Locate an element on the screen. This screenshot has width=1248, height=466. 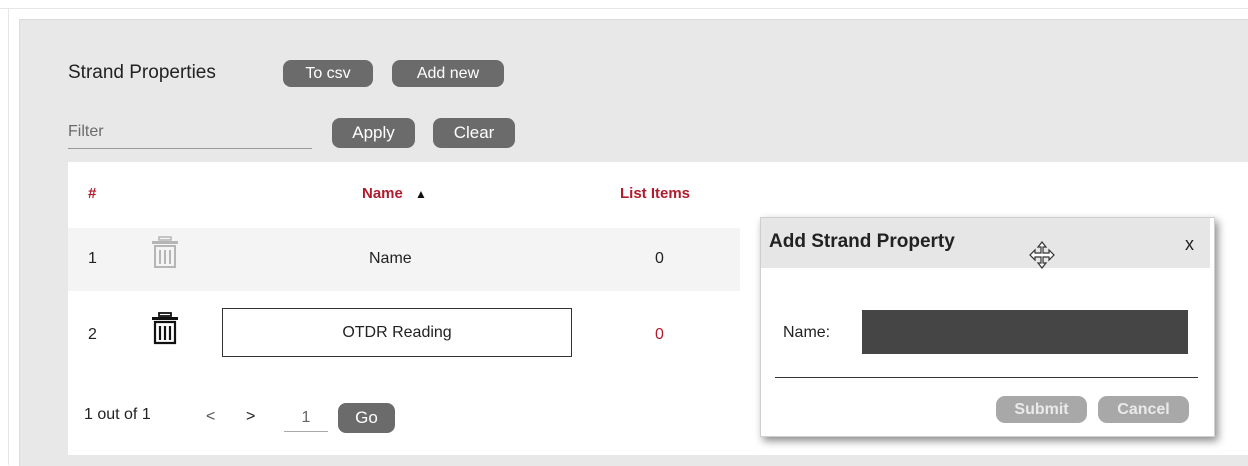
top-border is located at coordinates (624, 8).